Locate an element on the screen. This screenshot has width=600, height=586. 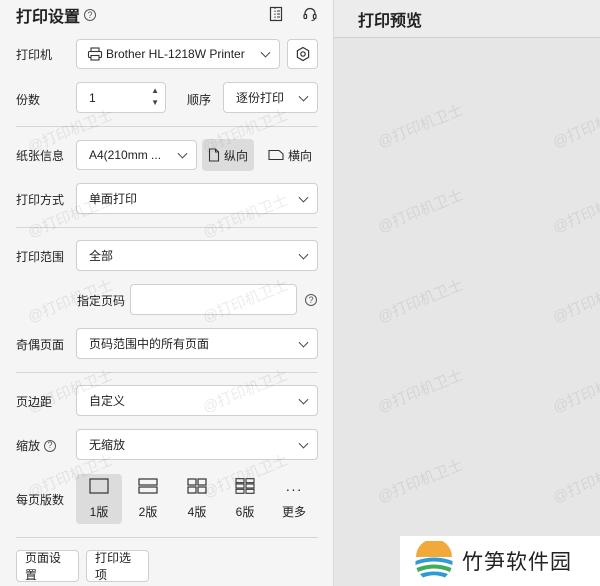
layout-6-icon is located at coordinates (245, 487).